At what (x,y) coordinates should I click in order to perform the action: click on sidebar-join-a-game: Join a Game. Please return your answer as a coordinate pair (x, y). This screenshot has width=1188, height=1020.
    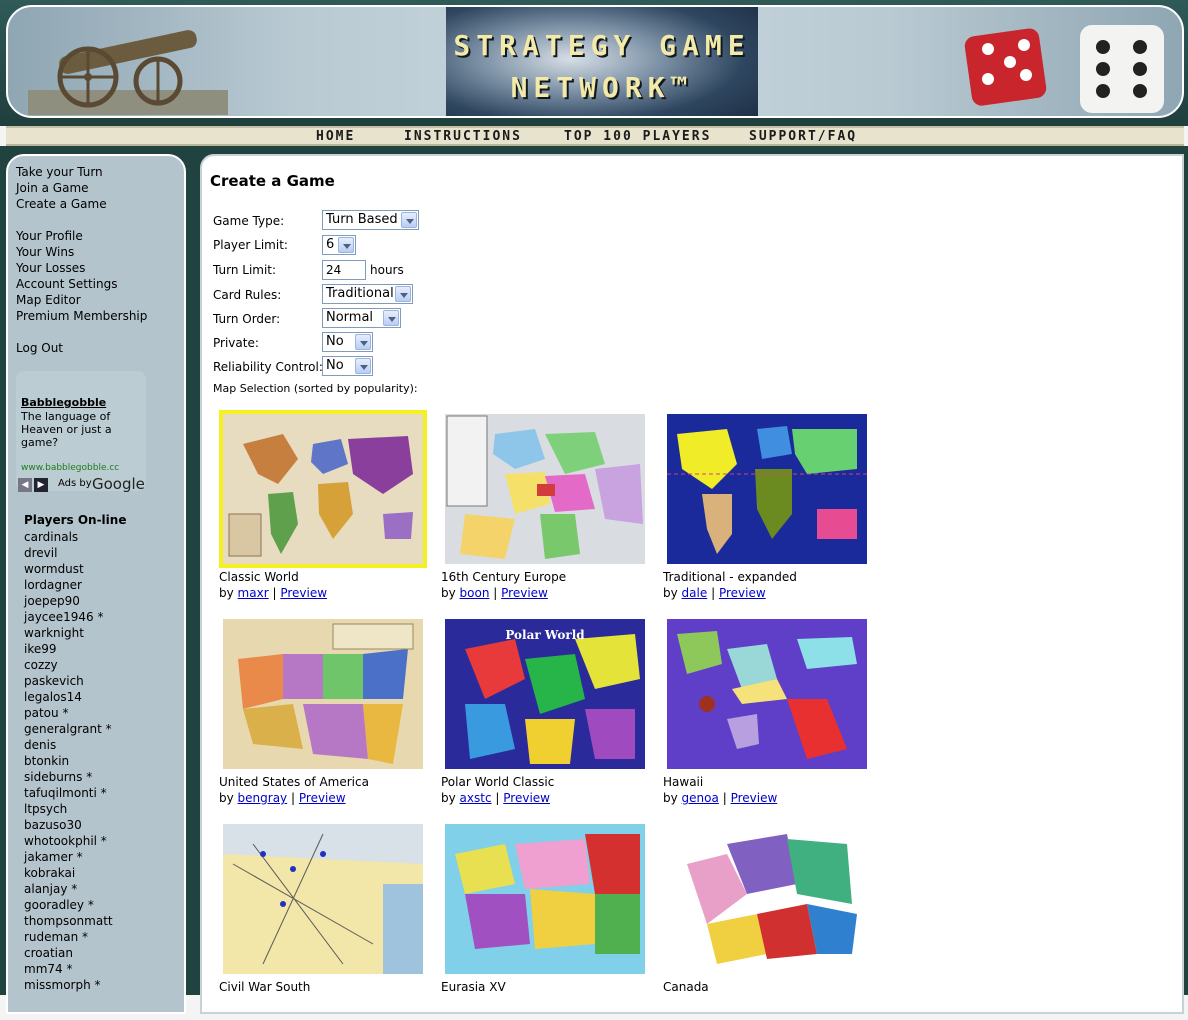
    Looking at the image, I should click on (52, 188).